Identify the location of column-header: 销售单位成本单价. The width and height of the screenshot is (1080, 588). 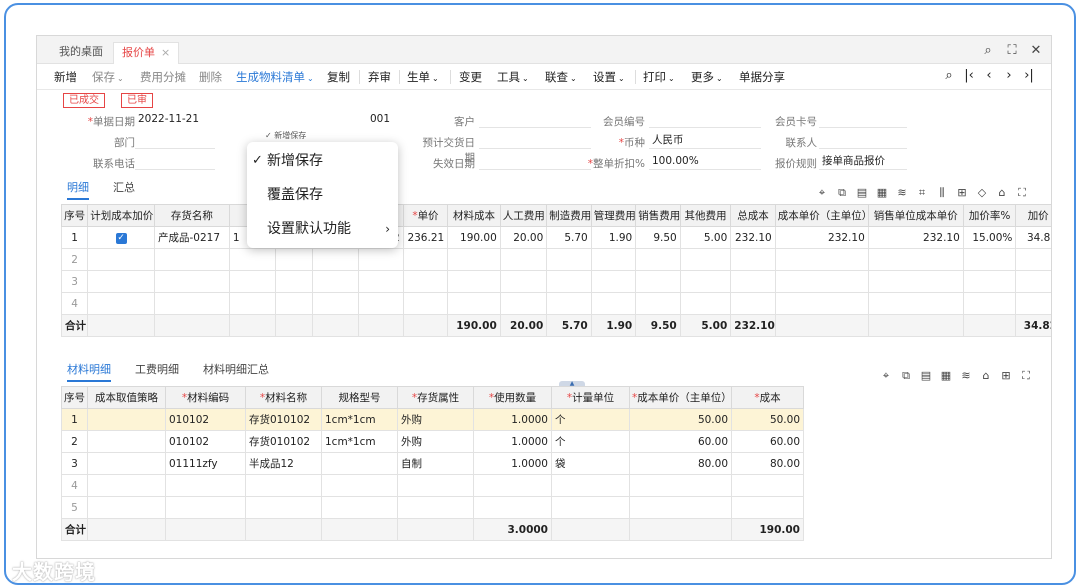
(915, 215).